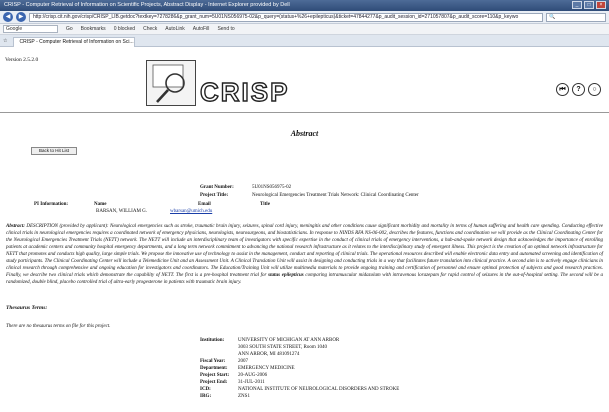 Image resolution: width=609 pixels, height=412 pixels. What do you see at coordinates (150, 29) in the screenshot?
I see `toolbar-check: Check` at bounding box center [150, 29].